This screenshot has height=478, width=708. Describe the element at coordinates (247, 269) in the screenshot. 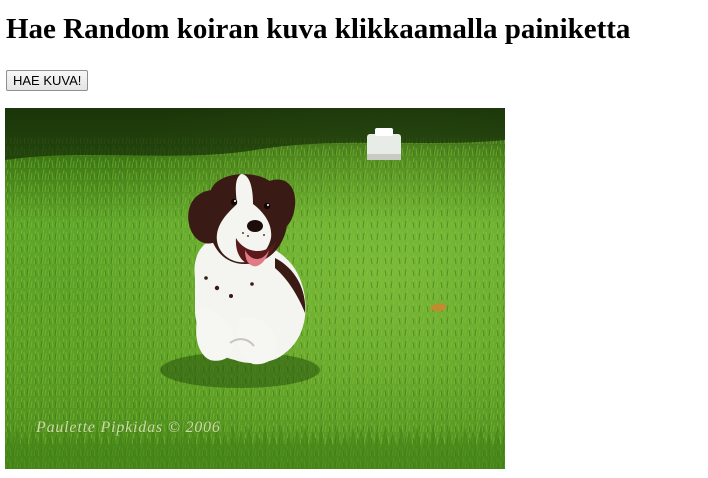

I see `dog-figure` at that location.